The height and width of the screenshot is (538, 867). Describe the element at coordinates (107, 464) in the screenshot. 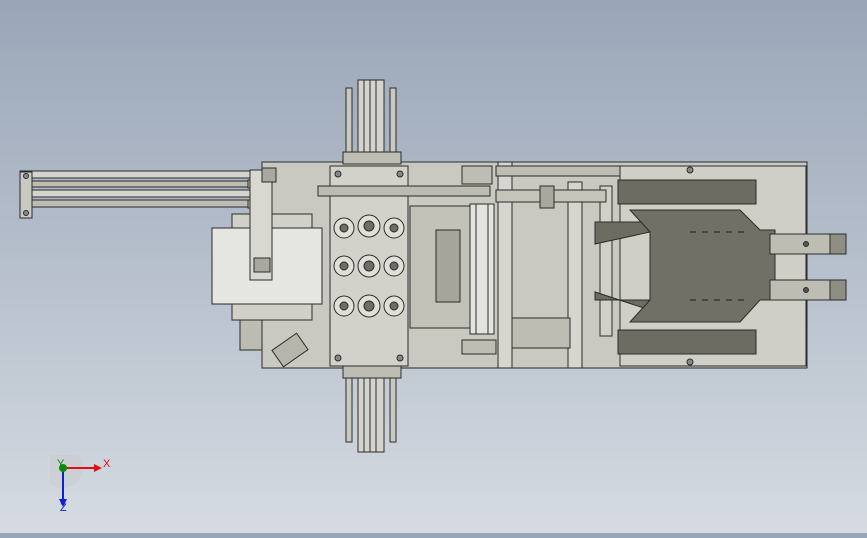

I see `axis-x-label: X` at that location.